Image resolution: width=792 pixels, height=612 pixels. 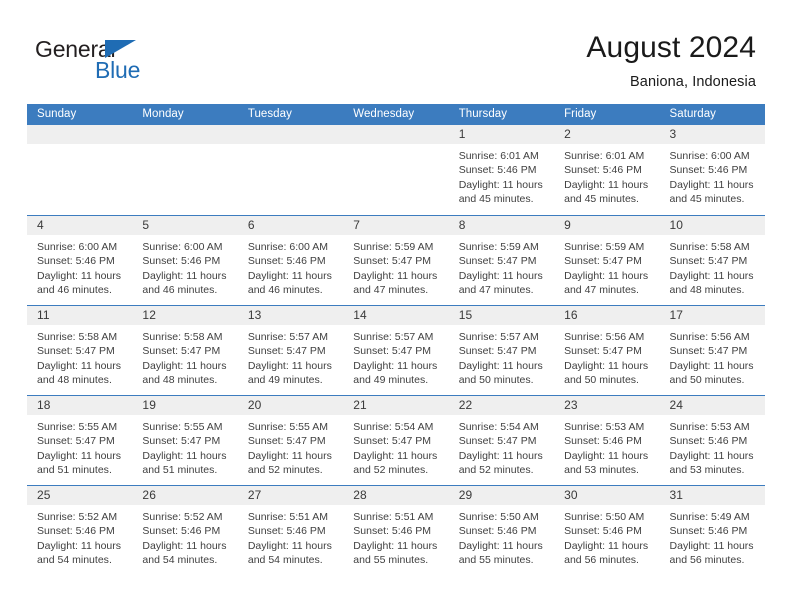 What do you see at coordinates (498, 427) in the screenshot?
I see `sunrise-time: Sunrise: 5:54 AM` at bounding box center [498, 427].